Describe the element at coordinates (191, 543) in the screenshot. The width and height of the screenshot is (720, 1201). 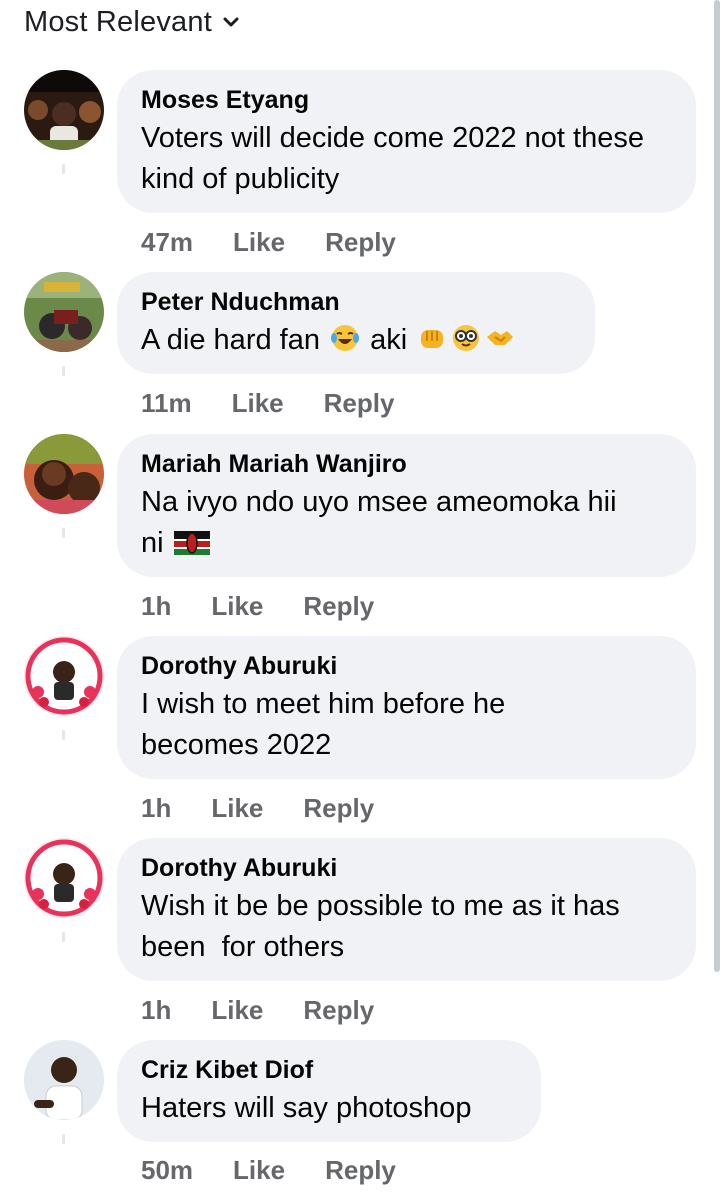
I see `kenya-flag-icon` at that location.